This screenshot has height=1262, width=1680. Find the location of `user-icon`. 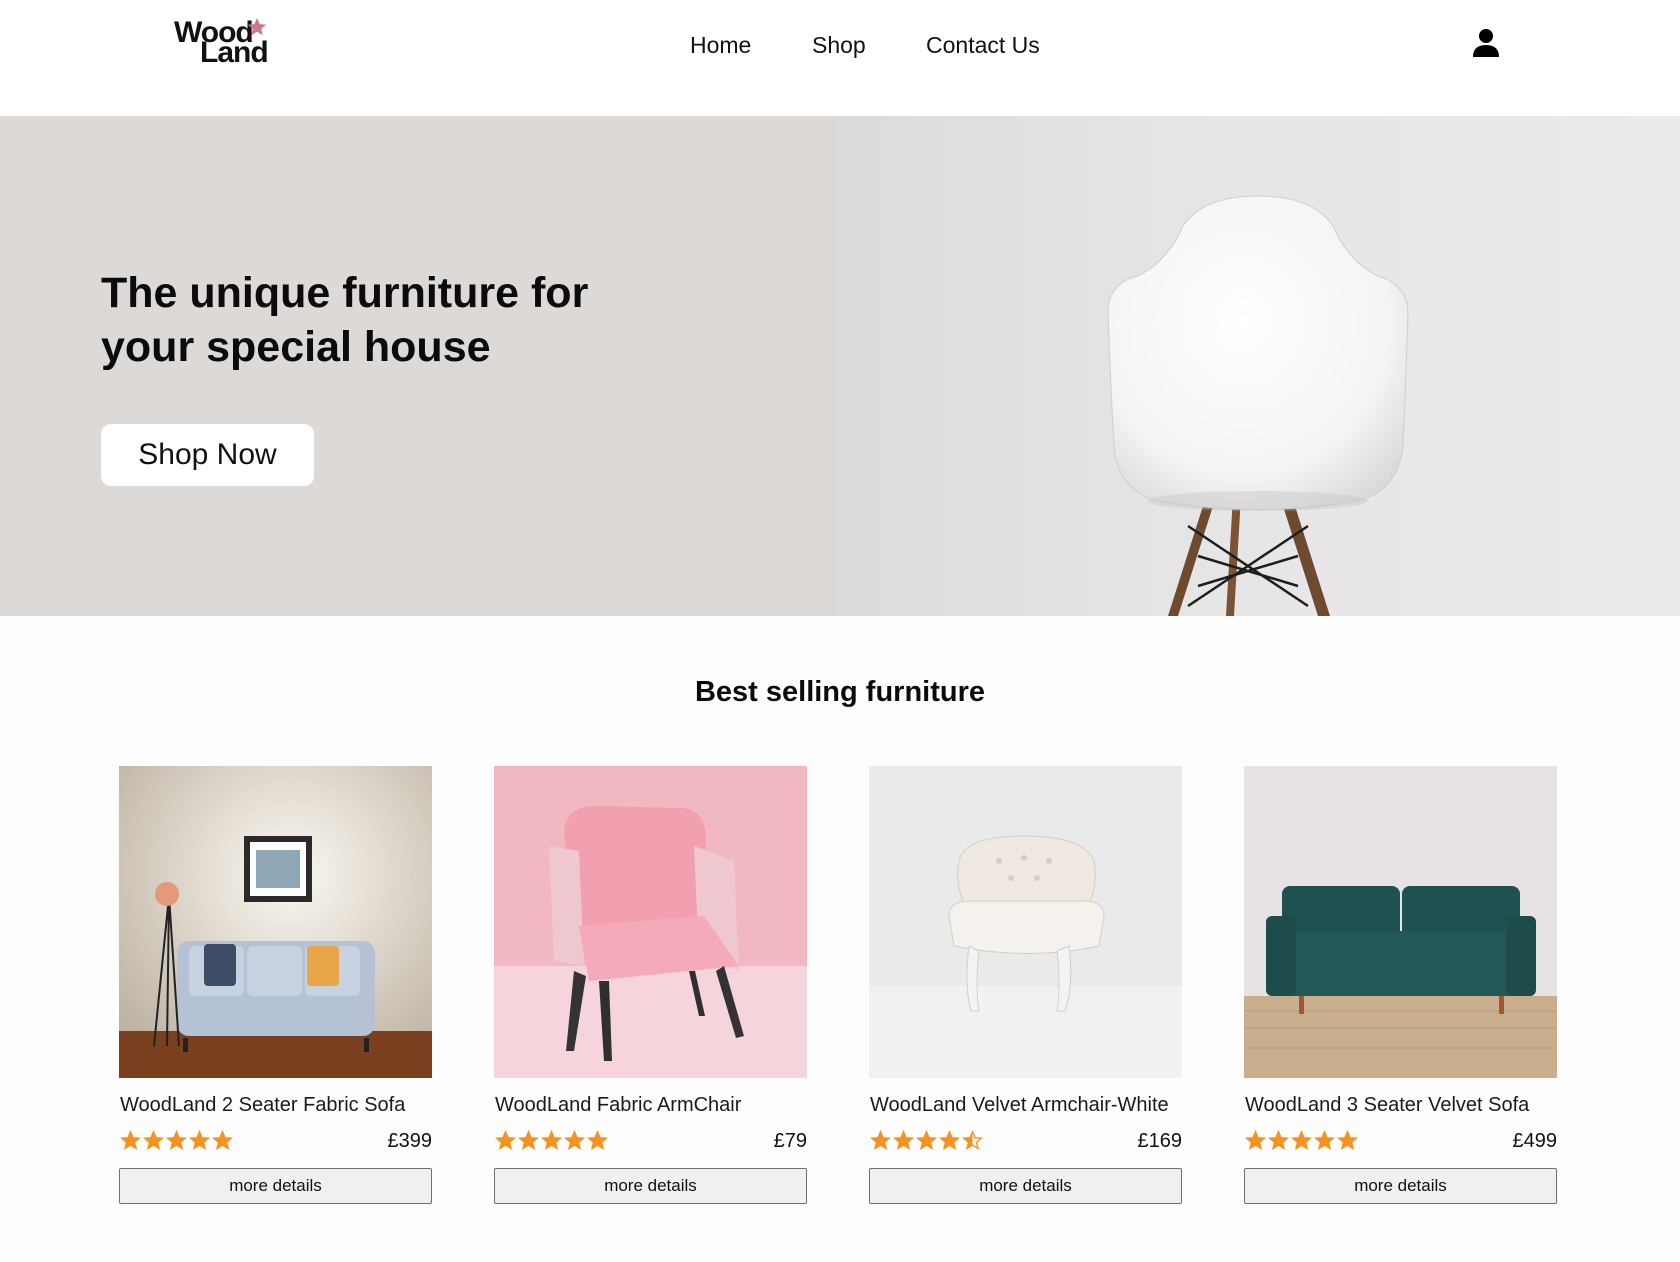

user-icon is located at coordinates (1486, 43).